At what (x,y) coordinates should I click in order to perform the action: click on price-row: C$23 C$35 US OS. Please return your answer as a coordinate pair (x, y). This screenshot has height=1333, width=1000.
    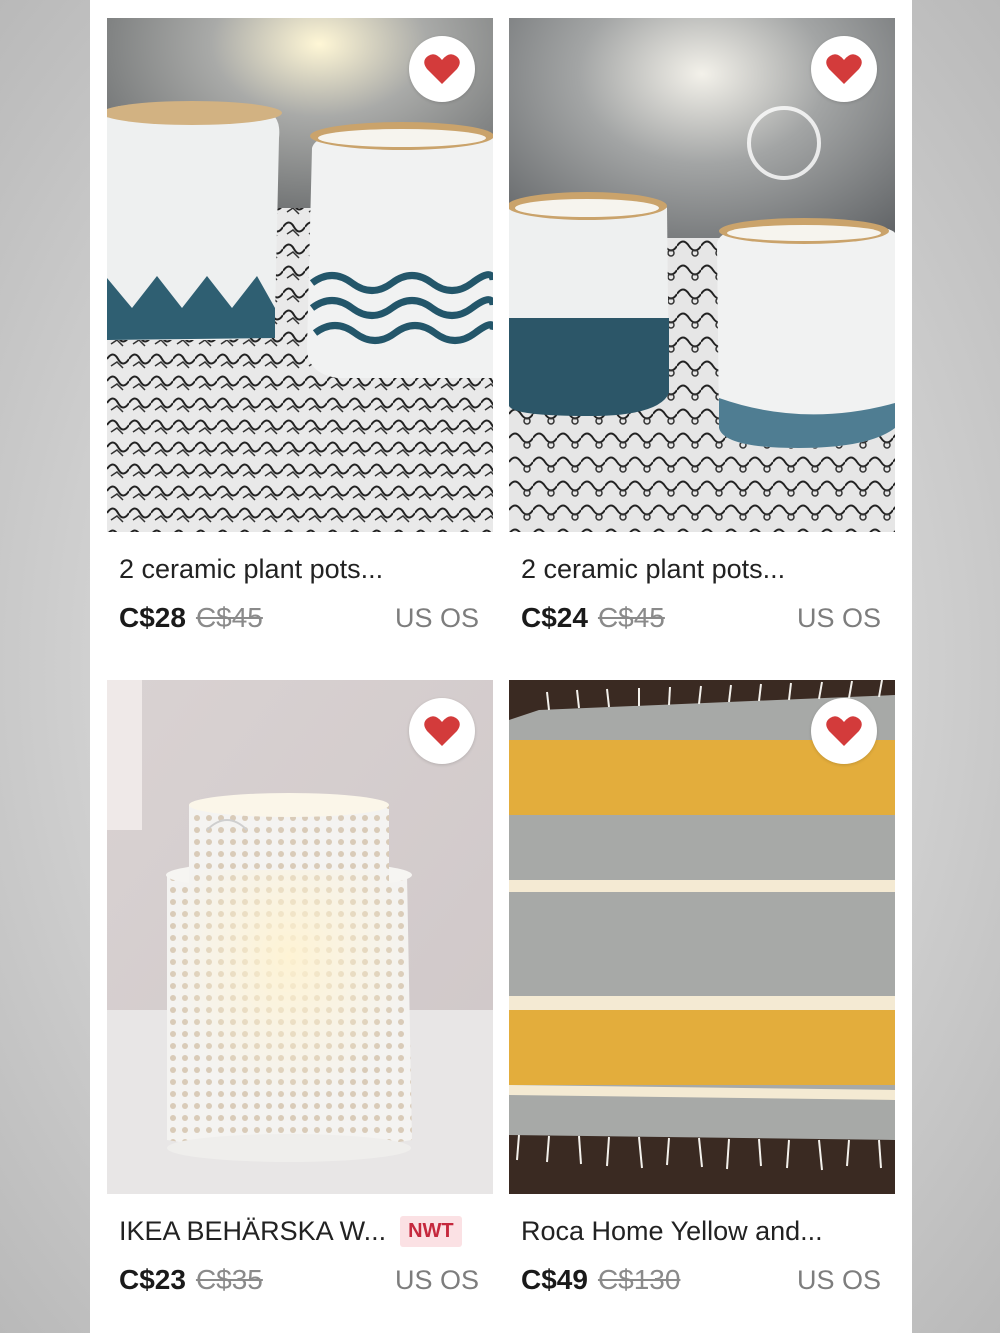
    Looking at the image, I should click on (299, 1280).